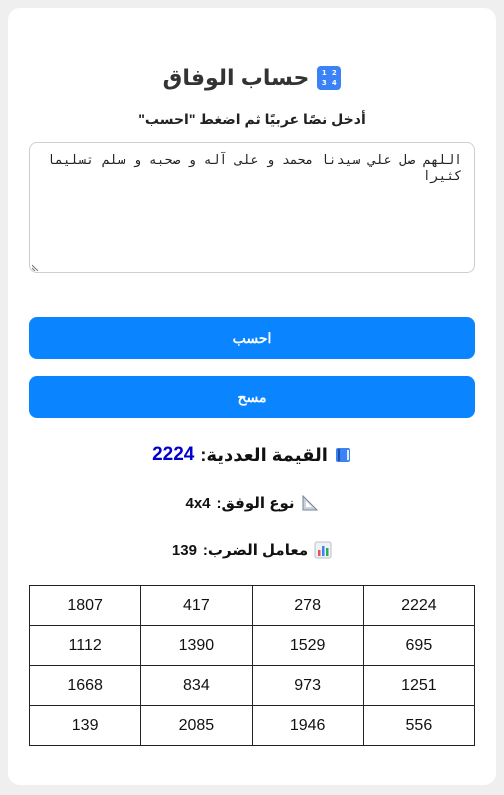 This screenshot has width=504, height=795. I want to click on table-cell: 1390, so click(196, 645).